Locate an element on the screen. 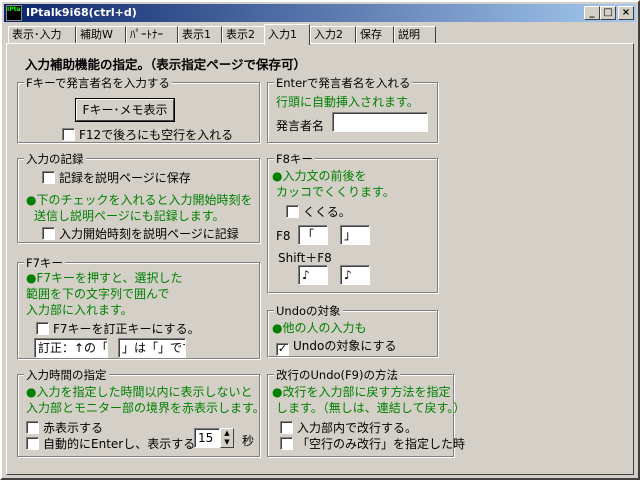 This screenshot has height=480, width=640. f8-wrap-checkbox: くくる。 is located at coordinates (318, 211).